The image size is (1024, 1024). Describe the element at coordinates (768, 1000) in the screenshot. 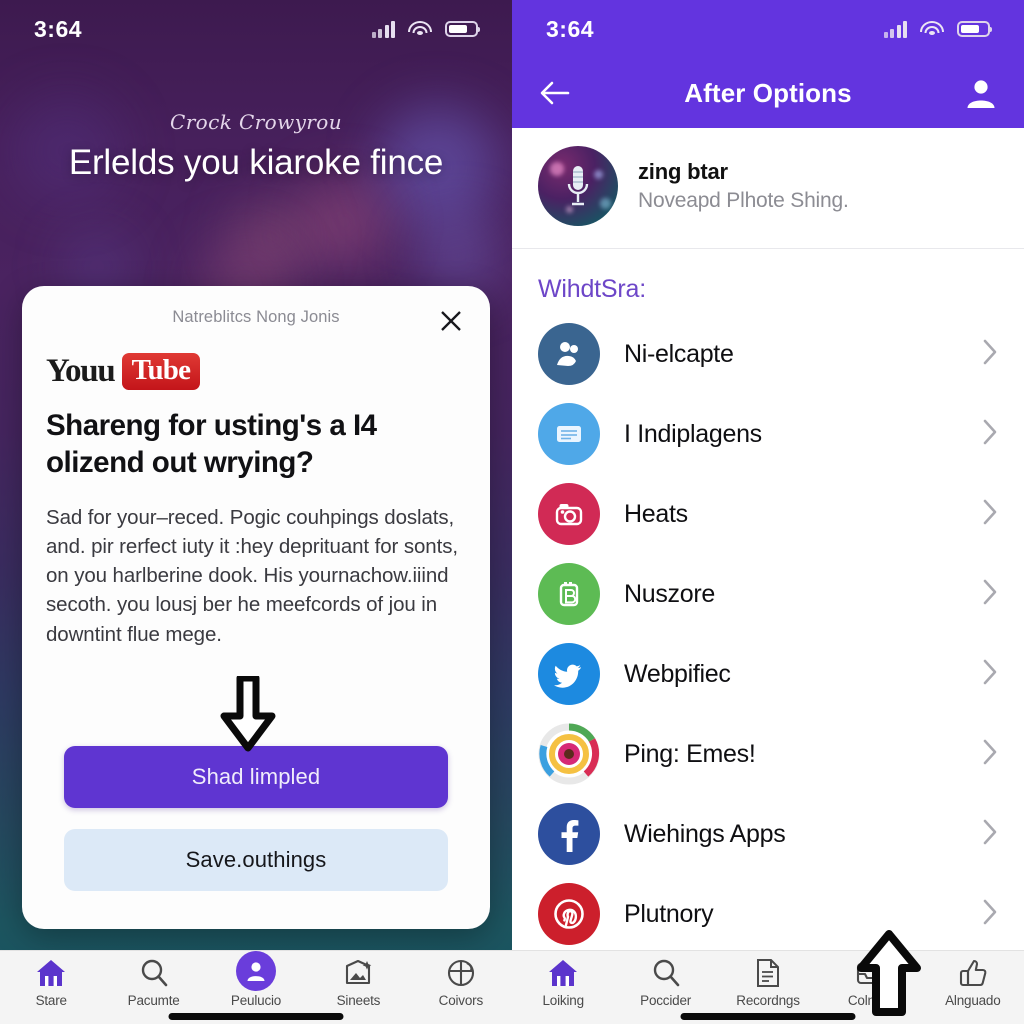

I see `tab-label: Recordngs` at that location.